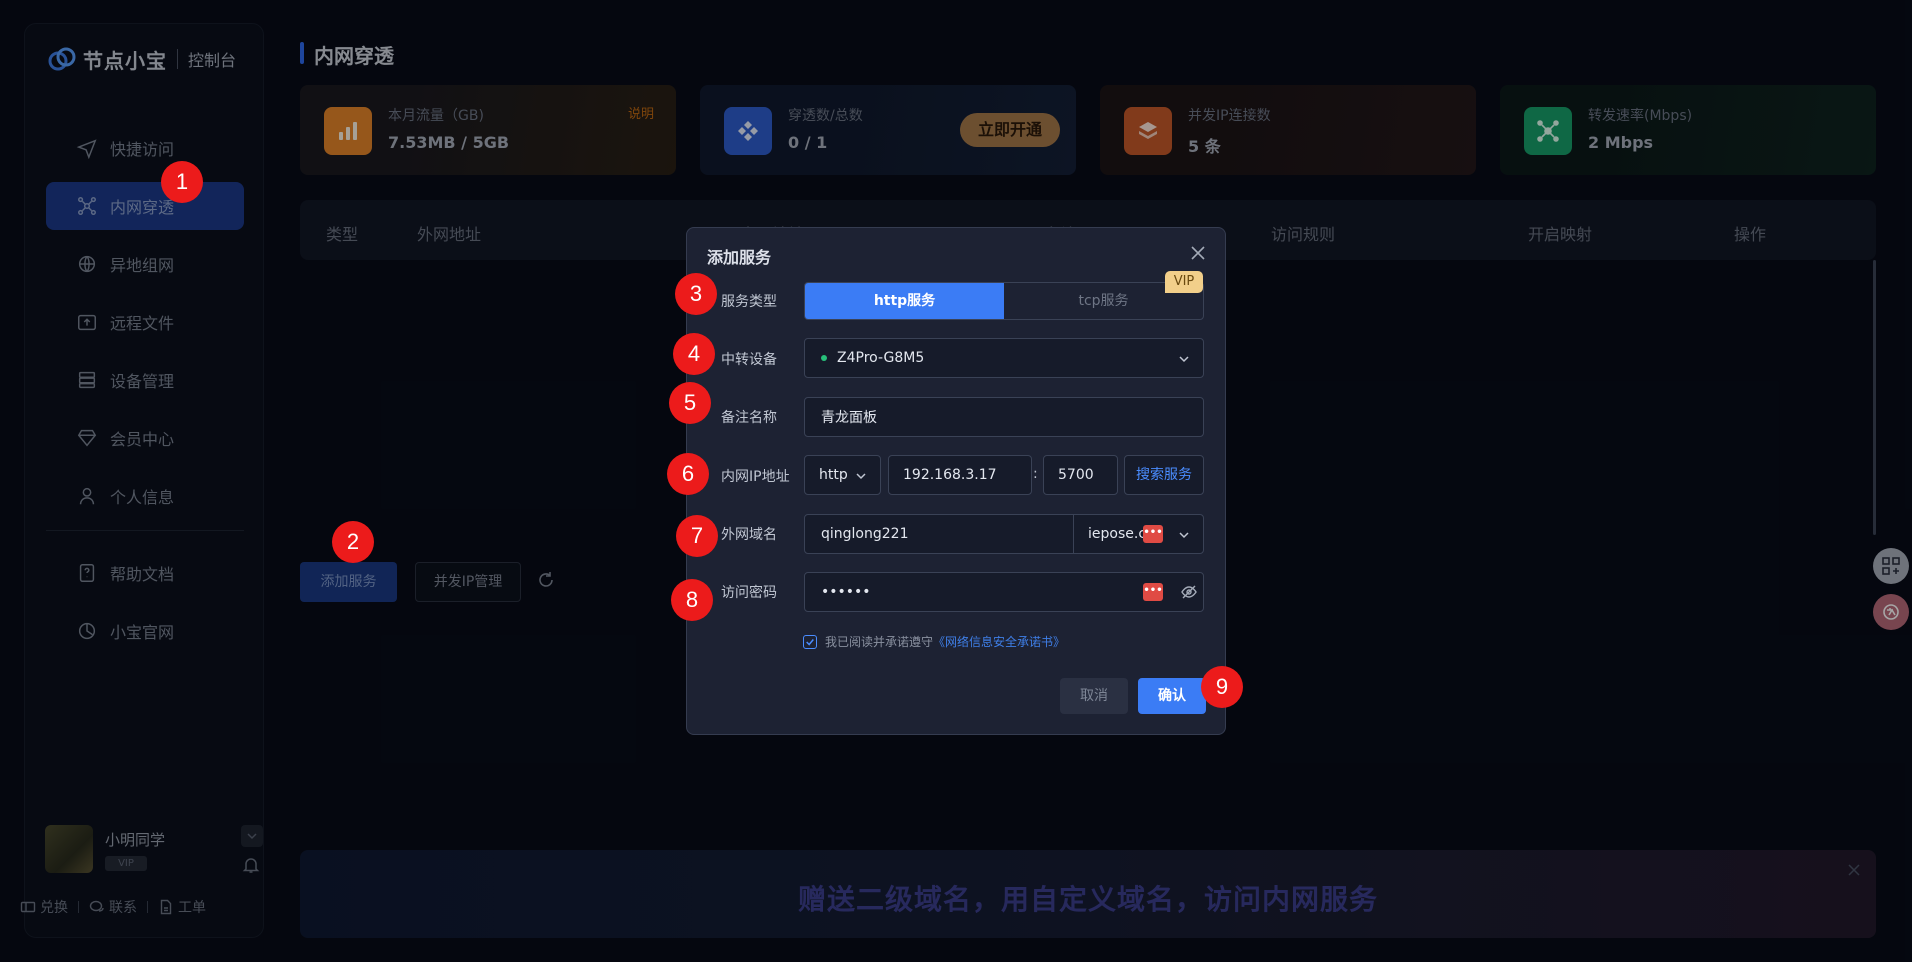 The width and height of the screenshot is (1912, 962). I want to click on relay-device-value: Z4Pro-G8M5, so click(881, 358).